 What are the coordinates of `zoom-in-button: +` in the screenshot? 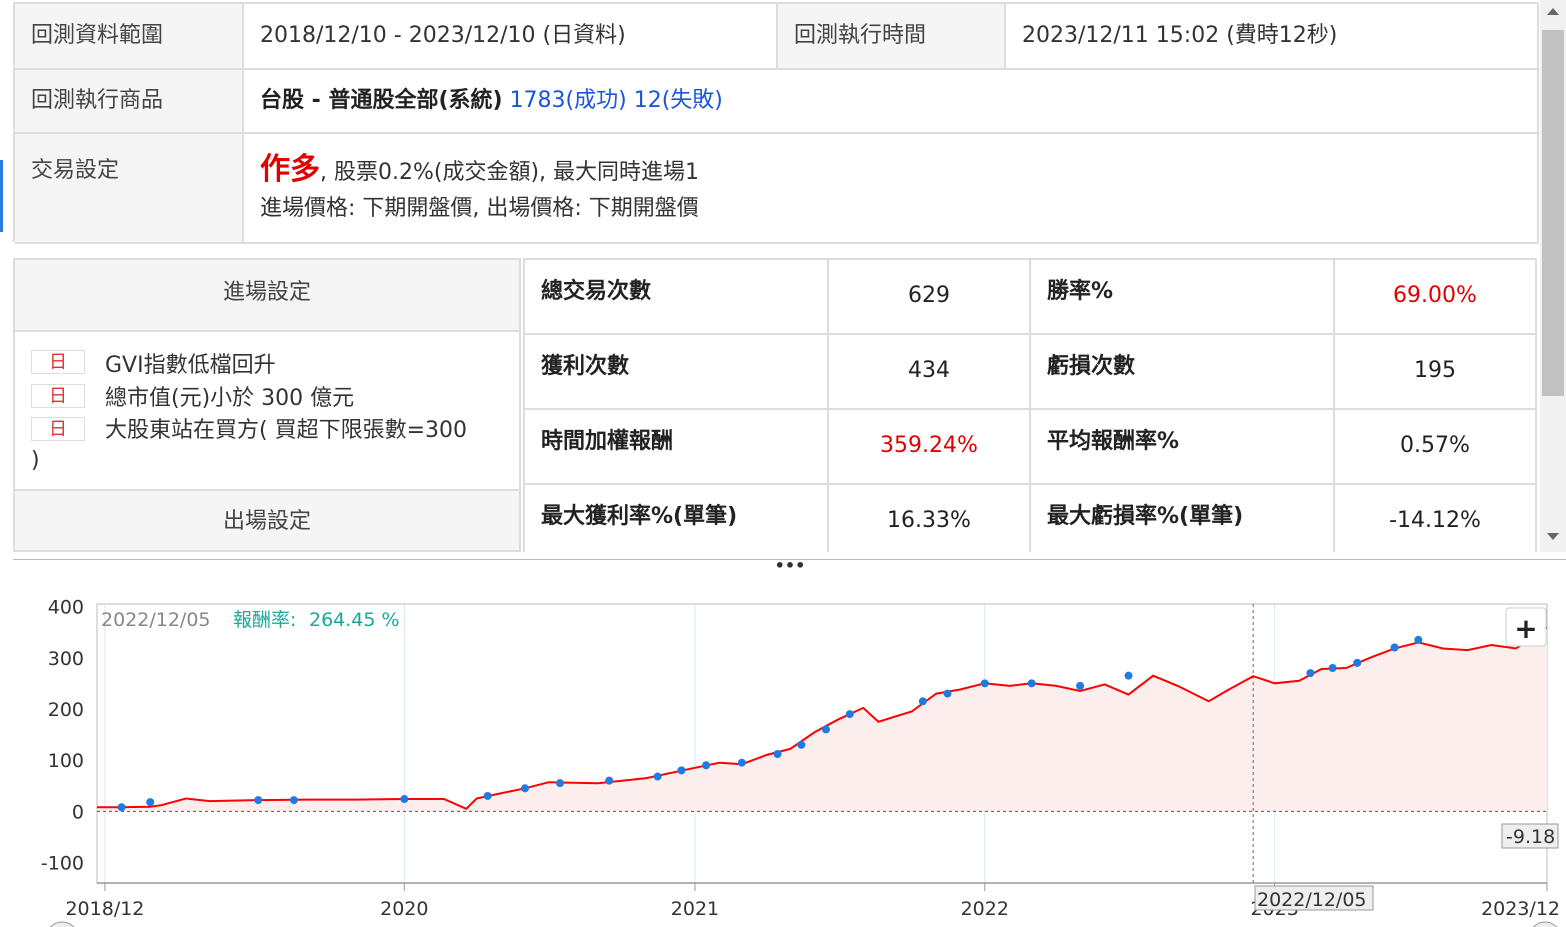 It's located at (1526, 627).